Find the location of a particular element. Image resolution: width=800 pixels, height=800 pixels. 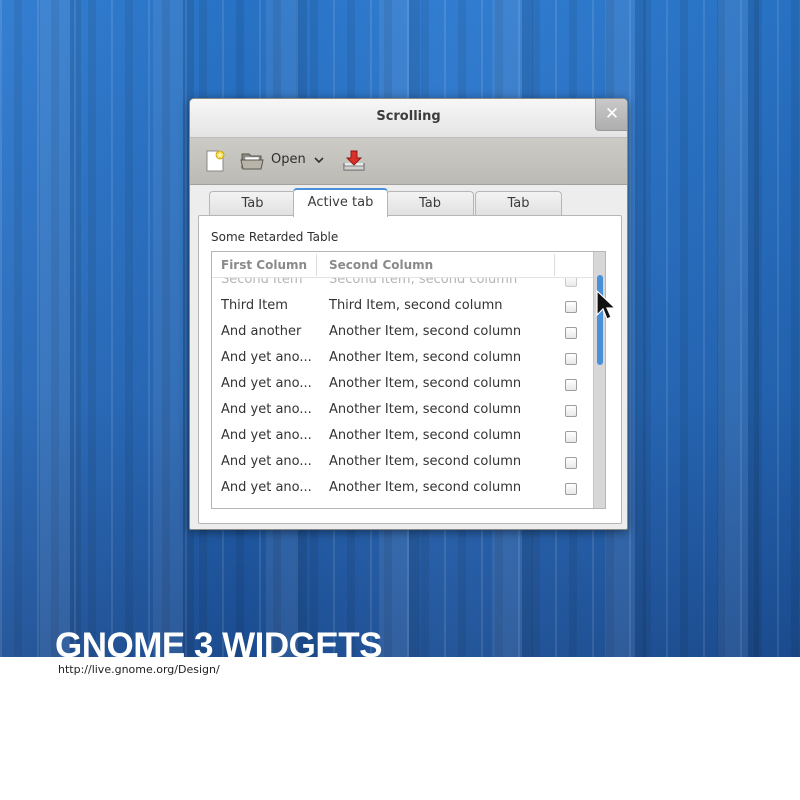

tab-1: Tab is located at coordinates (252, 203).